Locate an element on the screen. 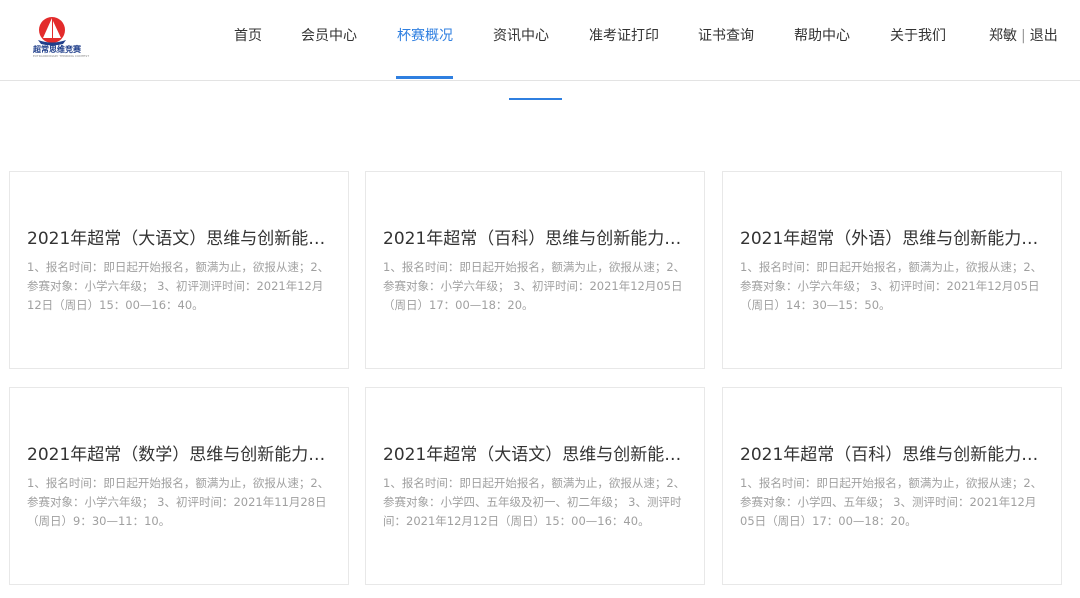 The width and height of the screenshot is (1080, 598). user-area: 郑敏 | 退出 is located at coordinates (1023, 36).